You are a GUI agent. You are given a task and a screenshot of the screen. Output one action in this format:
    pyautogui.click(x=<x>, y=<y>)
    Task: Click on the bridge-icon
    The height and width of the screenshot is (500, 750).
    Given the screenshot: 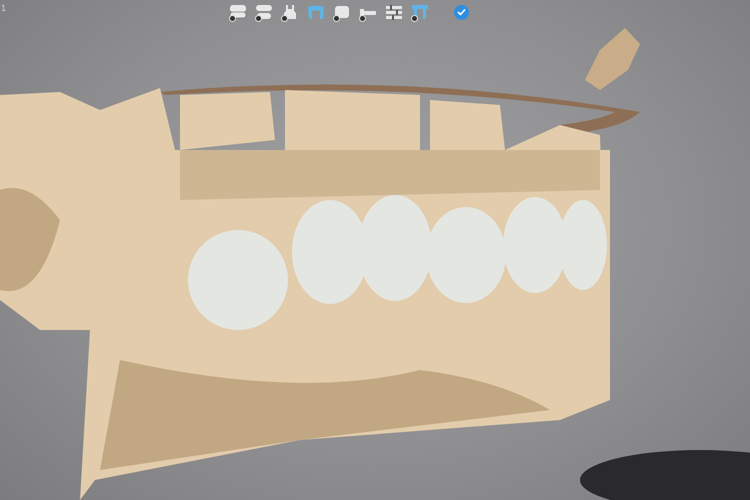 What is the action you would take?
    pyautogui.click(x=420, y=12)
    